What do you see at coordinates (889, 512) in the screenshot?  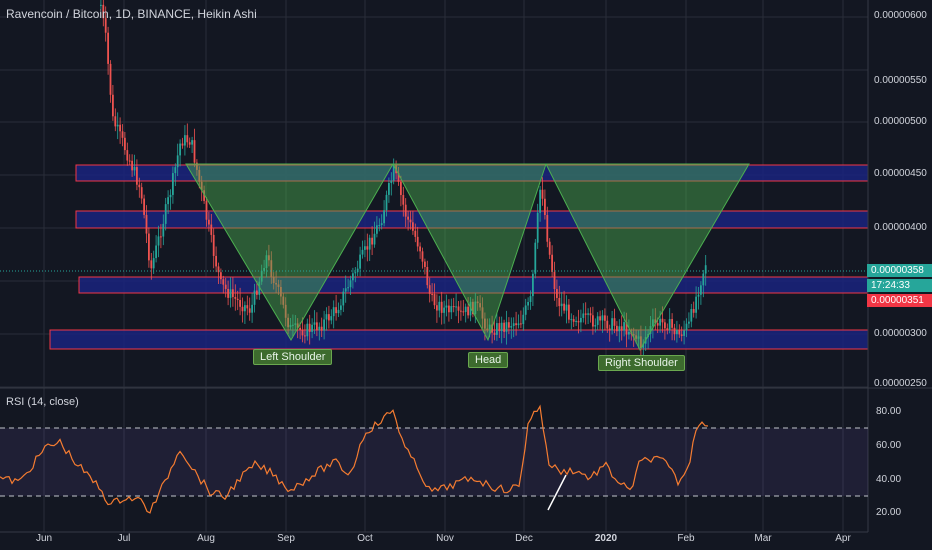 I see `rsi-axis-label: 20.00` at bounding box center [889, 512].